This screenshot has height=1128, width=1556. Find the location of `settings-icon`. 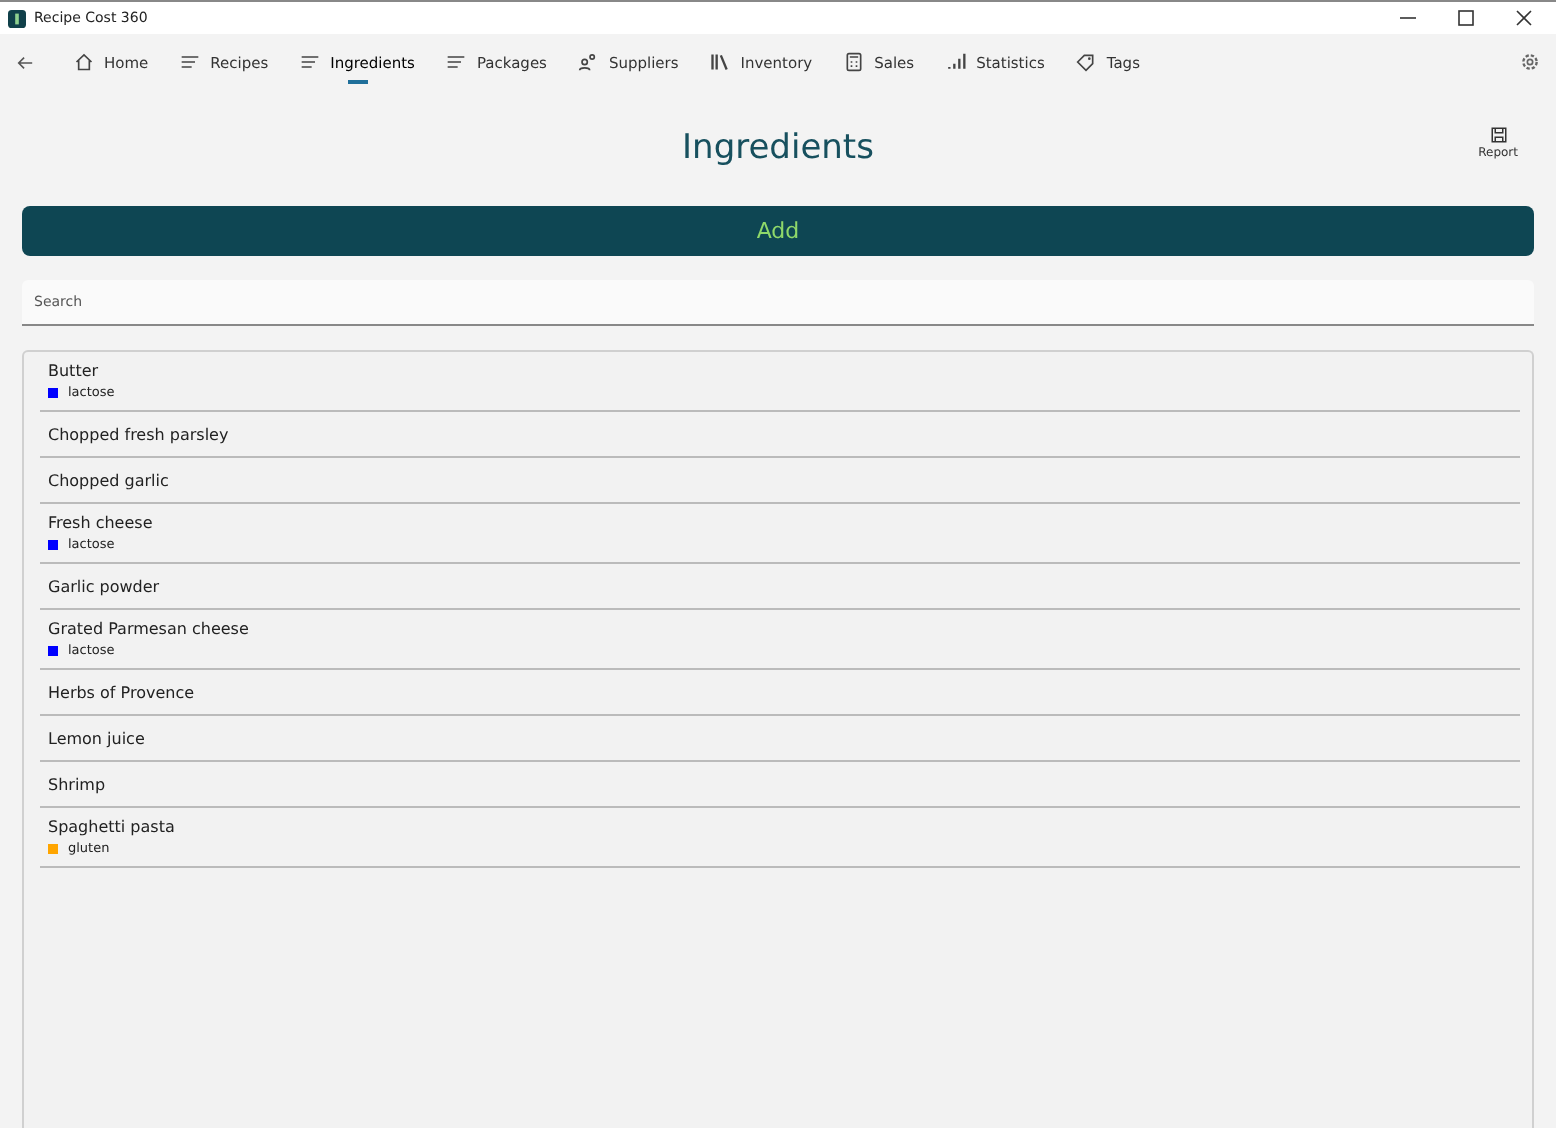

settings-icon is located at coordinates (1530, 62).